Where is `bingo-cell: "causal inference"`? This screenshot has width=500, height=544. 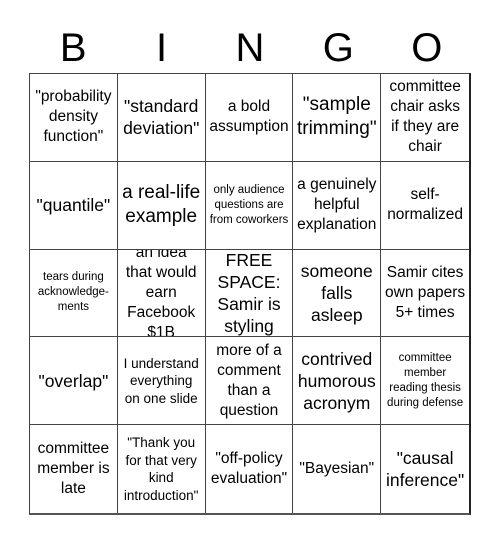
bingo-cell: "causal inference" is located at coordinates (425, 469).